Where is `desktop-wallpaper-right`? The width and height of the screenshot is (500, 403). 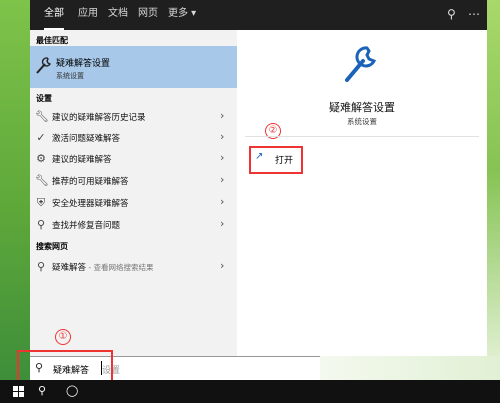 desktop-wallpaper-right is located at coordinates (493, 190).